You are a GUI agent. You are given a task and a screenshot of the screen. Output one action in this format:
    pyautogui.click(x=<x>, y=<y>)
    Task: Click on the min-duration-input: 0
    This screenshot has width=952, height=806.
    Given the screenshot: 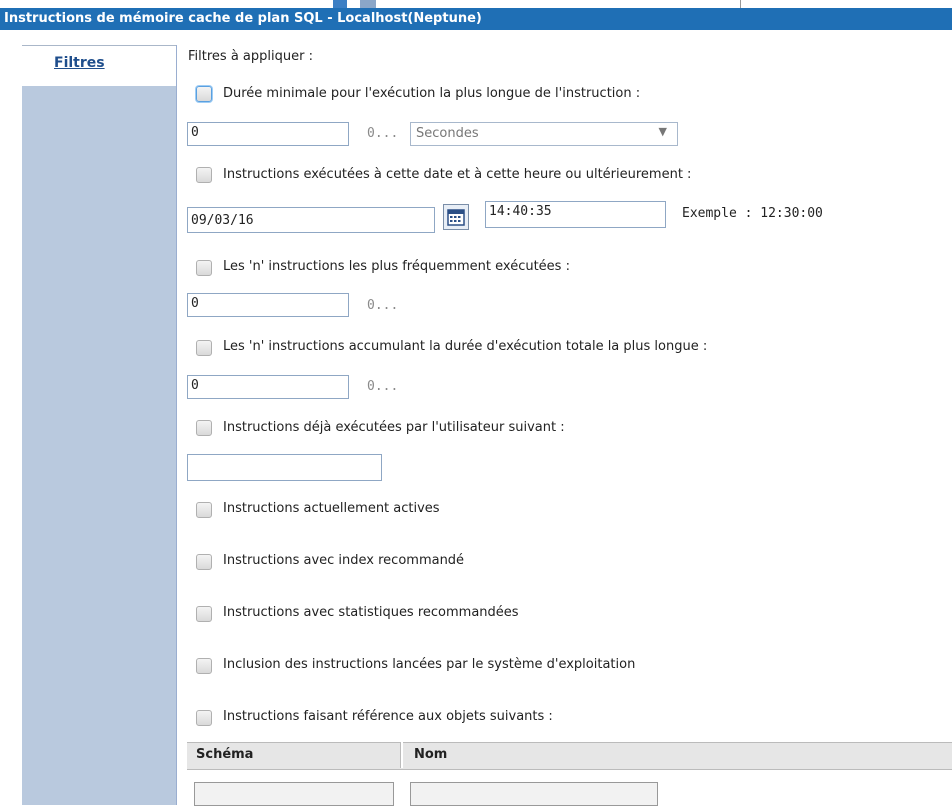 What is the action you would take?
    pyautogui.click(x=268, y=134)
    